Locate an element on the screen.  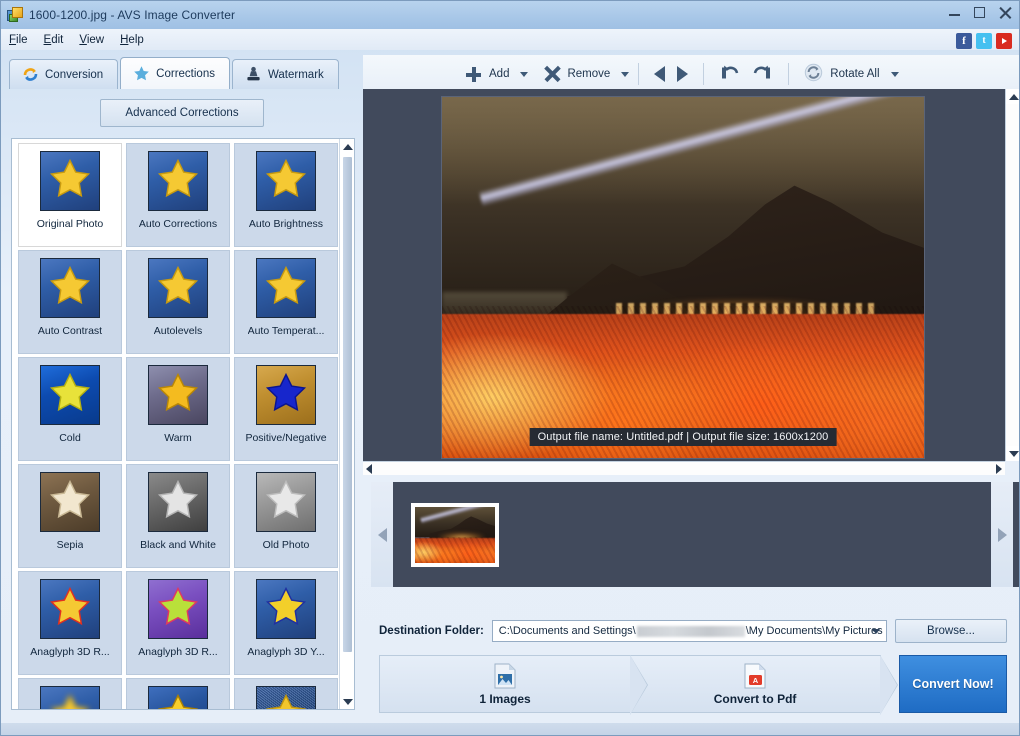
filmstrip-next-button is located at coordinates (1002, 534).